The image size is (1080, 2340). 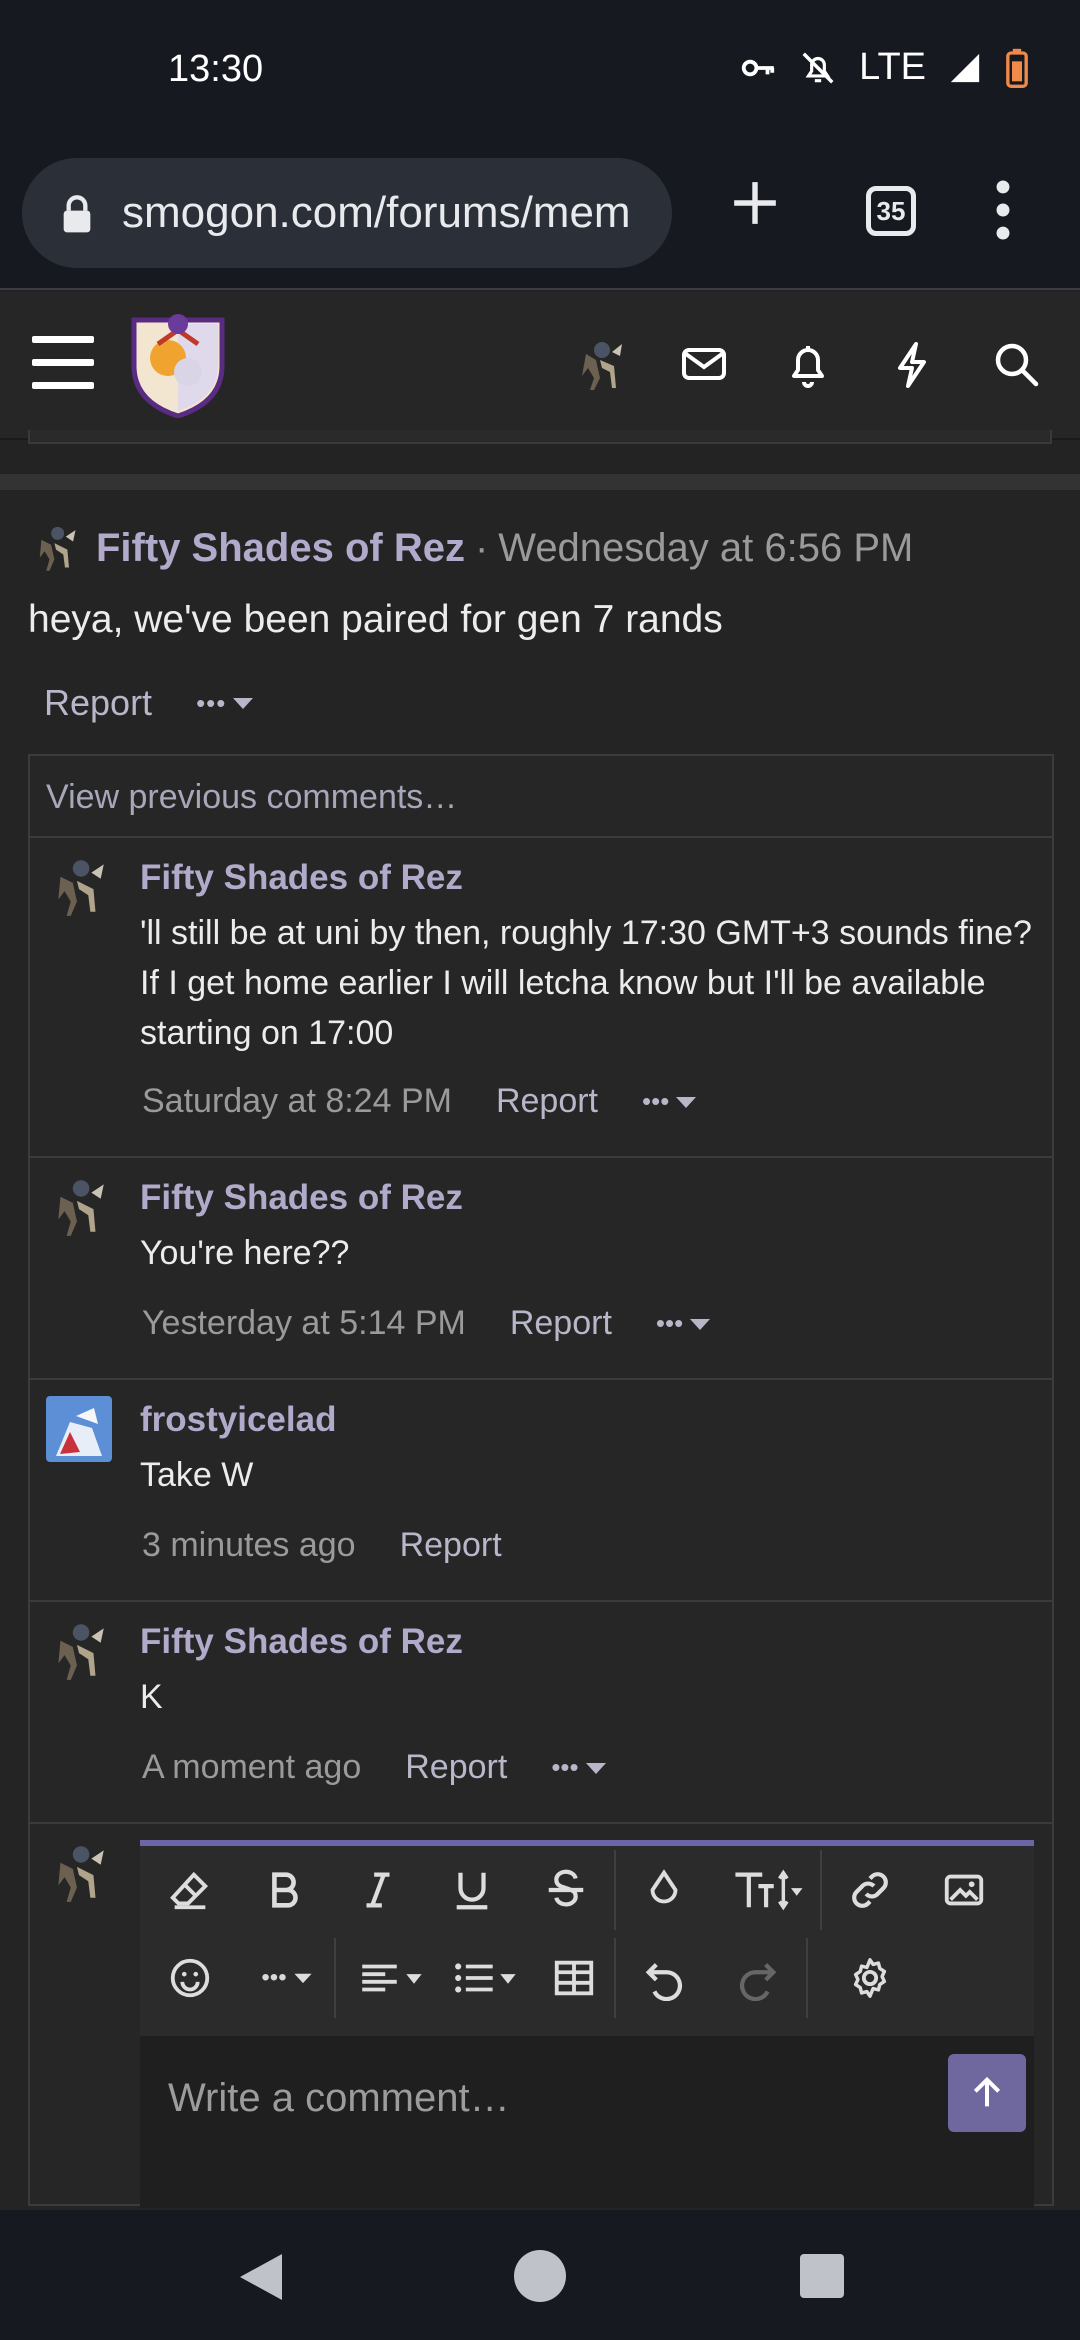 What do you see at coordinates (870, 1890) in the screenshot?
I see `link-icon` at bounding box center [870, 1890].